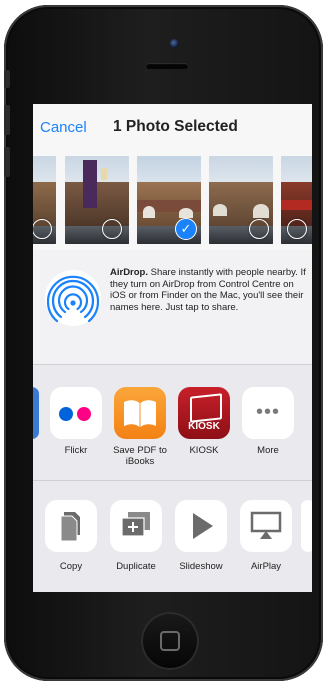 The height and width of the screenshot is (686, 327). What do you see at coordinates (174, 43) in the screenshot?
I see `front-camera` at bounding box center [174, 43].